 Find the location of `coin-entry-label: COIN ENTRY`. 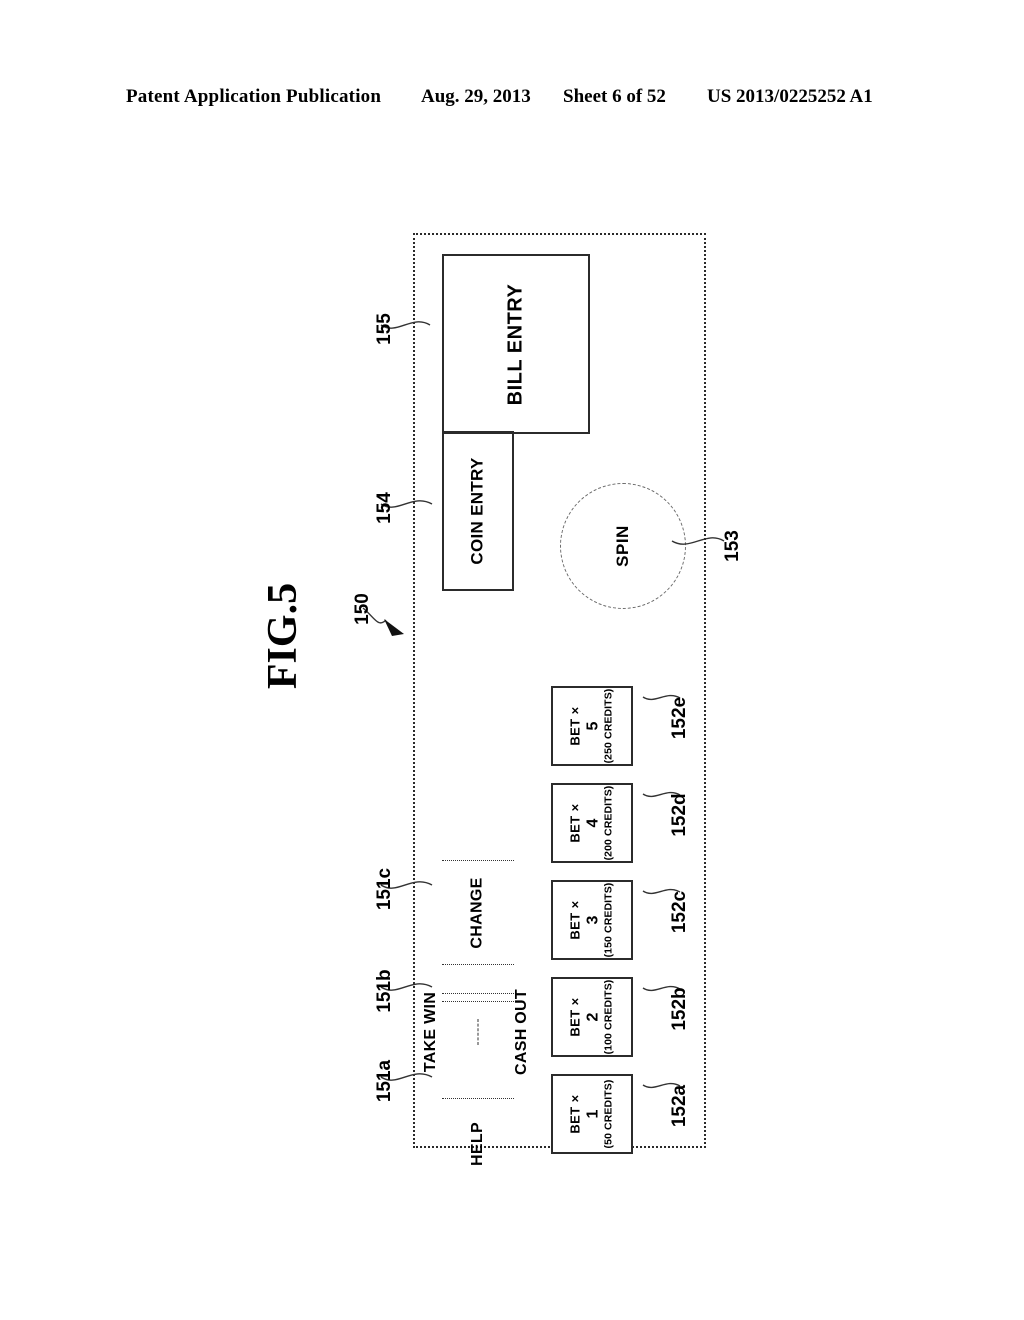

coin-entry-label: COIN ENTRY is located at coordinates (477, 511).